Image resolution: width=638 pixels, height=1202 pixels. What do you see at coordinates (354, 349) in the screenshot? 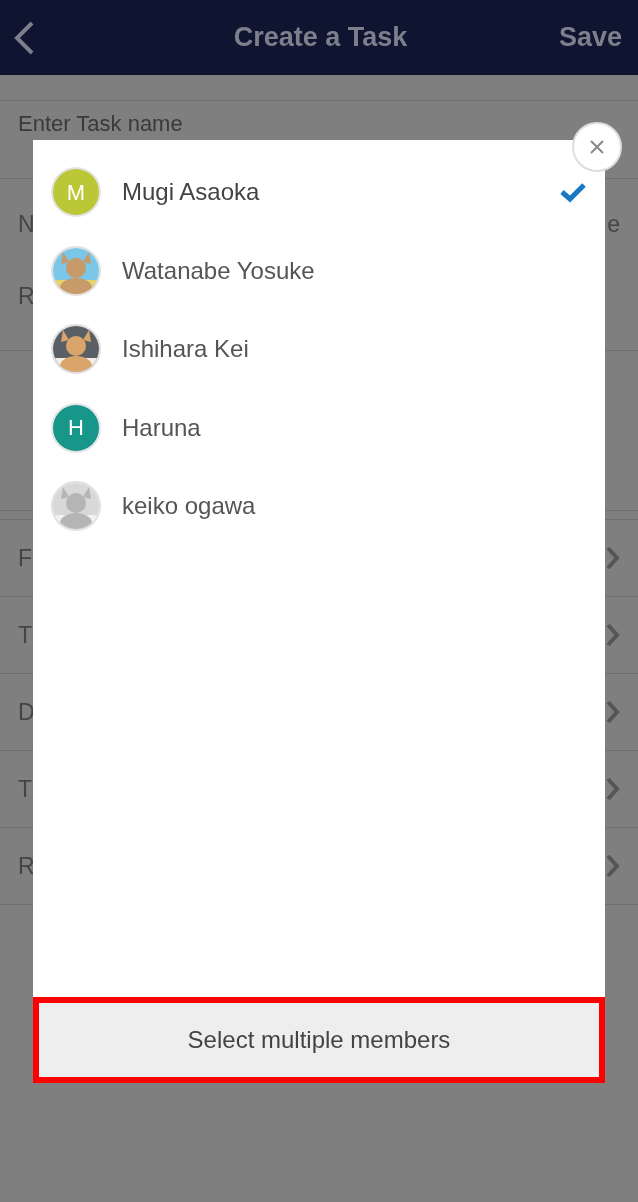
I see `member-name: Ishihara Kei` at bounding box center [354, 349].